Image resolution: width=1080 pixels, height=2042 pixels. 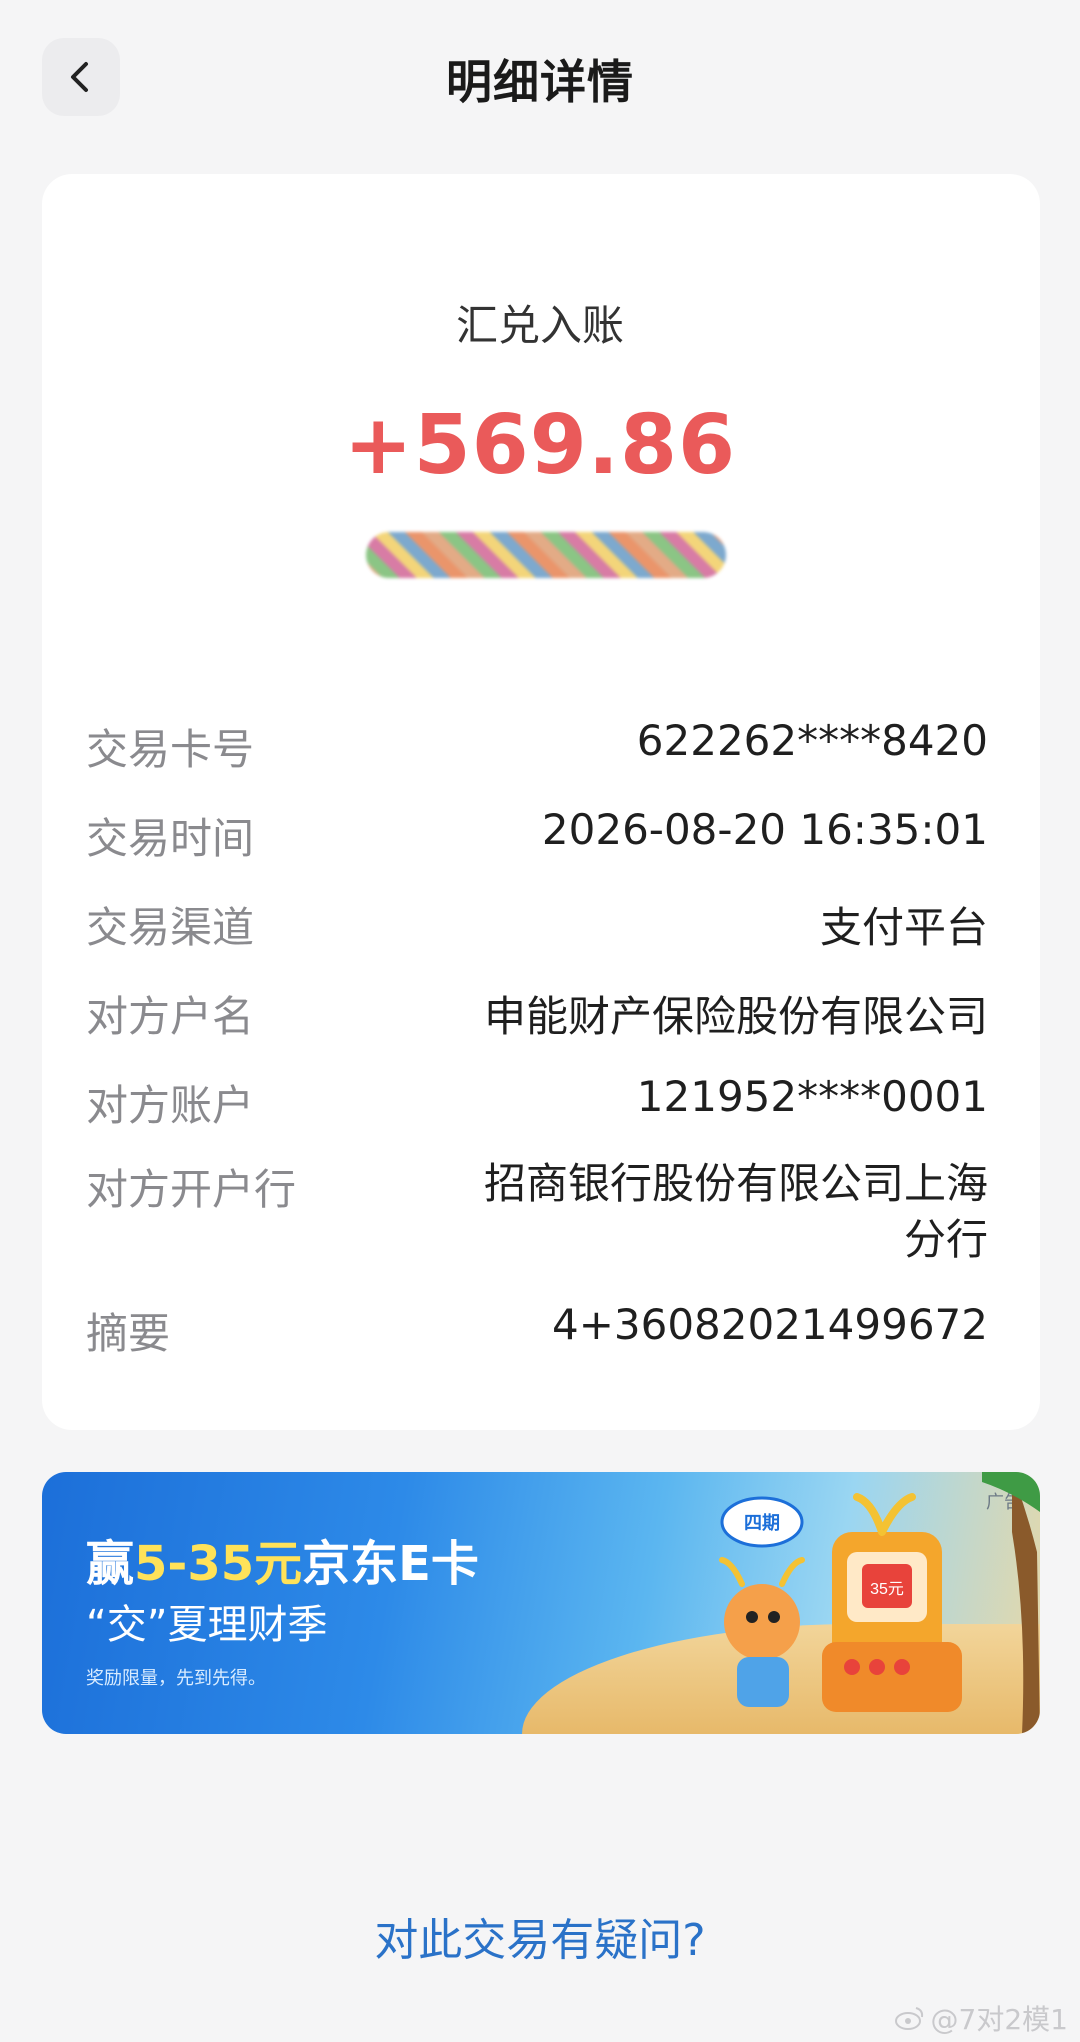 I want to click on detail-value: 121952****0001, so click(x=812, y=1096).